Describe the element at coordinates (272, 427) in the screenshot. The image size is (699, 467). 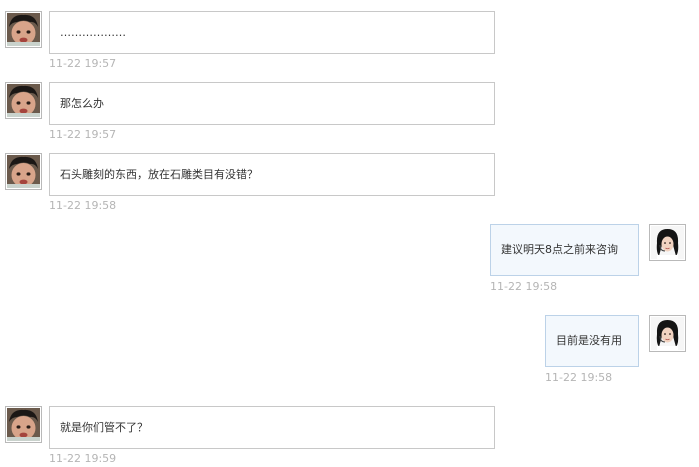
I see `message-bubble: 就是你们管不了？` at that location.